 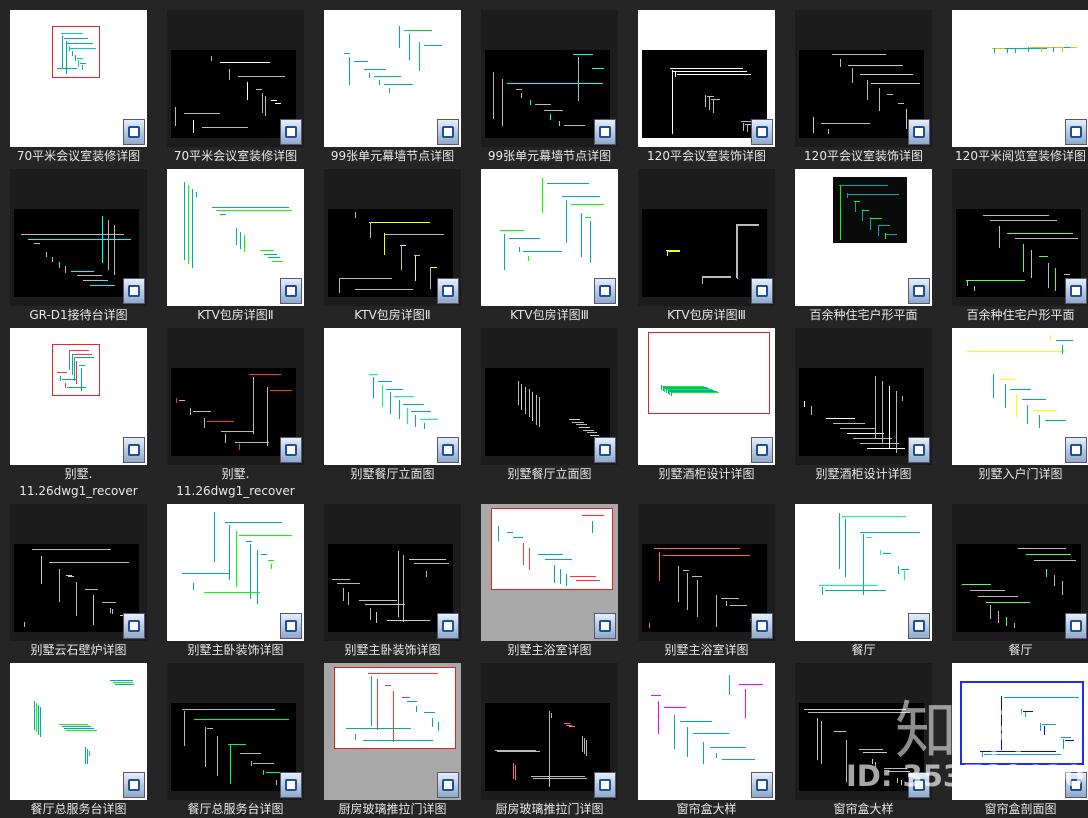 I want to click on file-name-label: GR-D1接待台详图, so click(x=78, y=315).